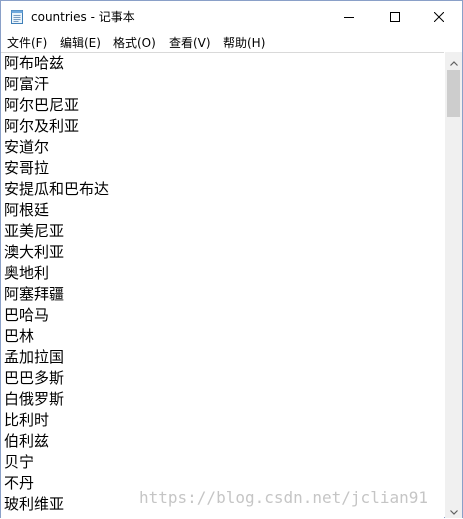 This screenshot has width=463, height=519. What do you see at coordinates (231, 16) in the screenshot?
I see `title-bar: countries - 记事本` at bounding box center [231, 16].